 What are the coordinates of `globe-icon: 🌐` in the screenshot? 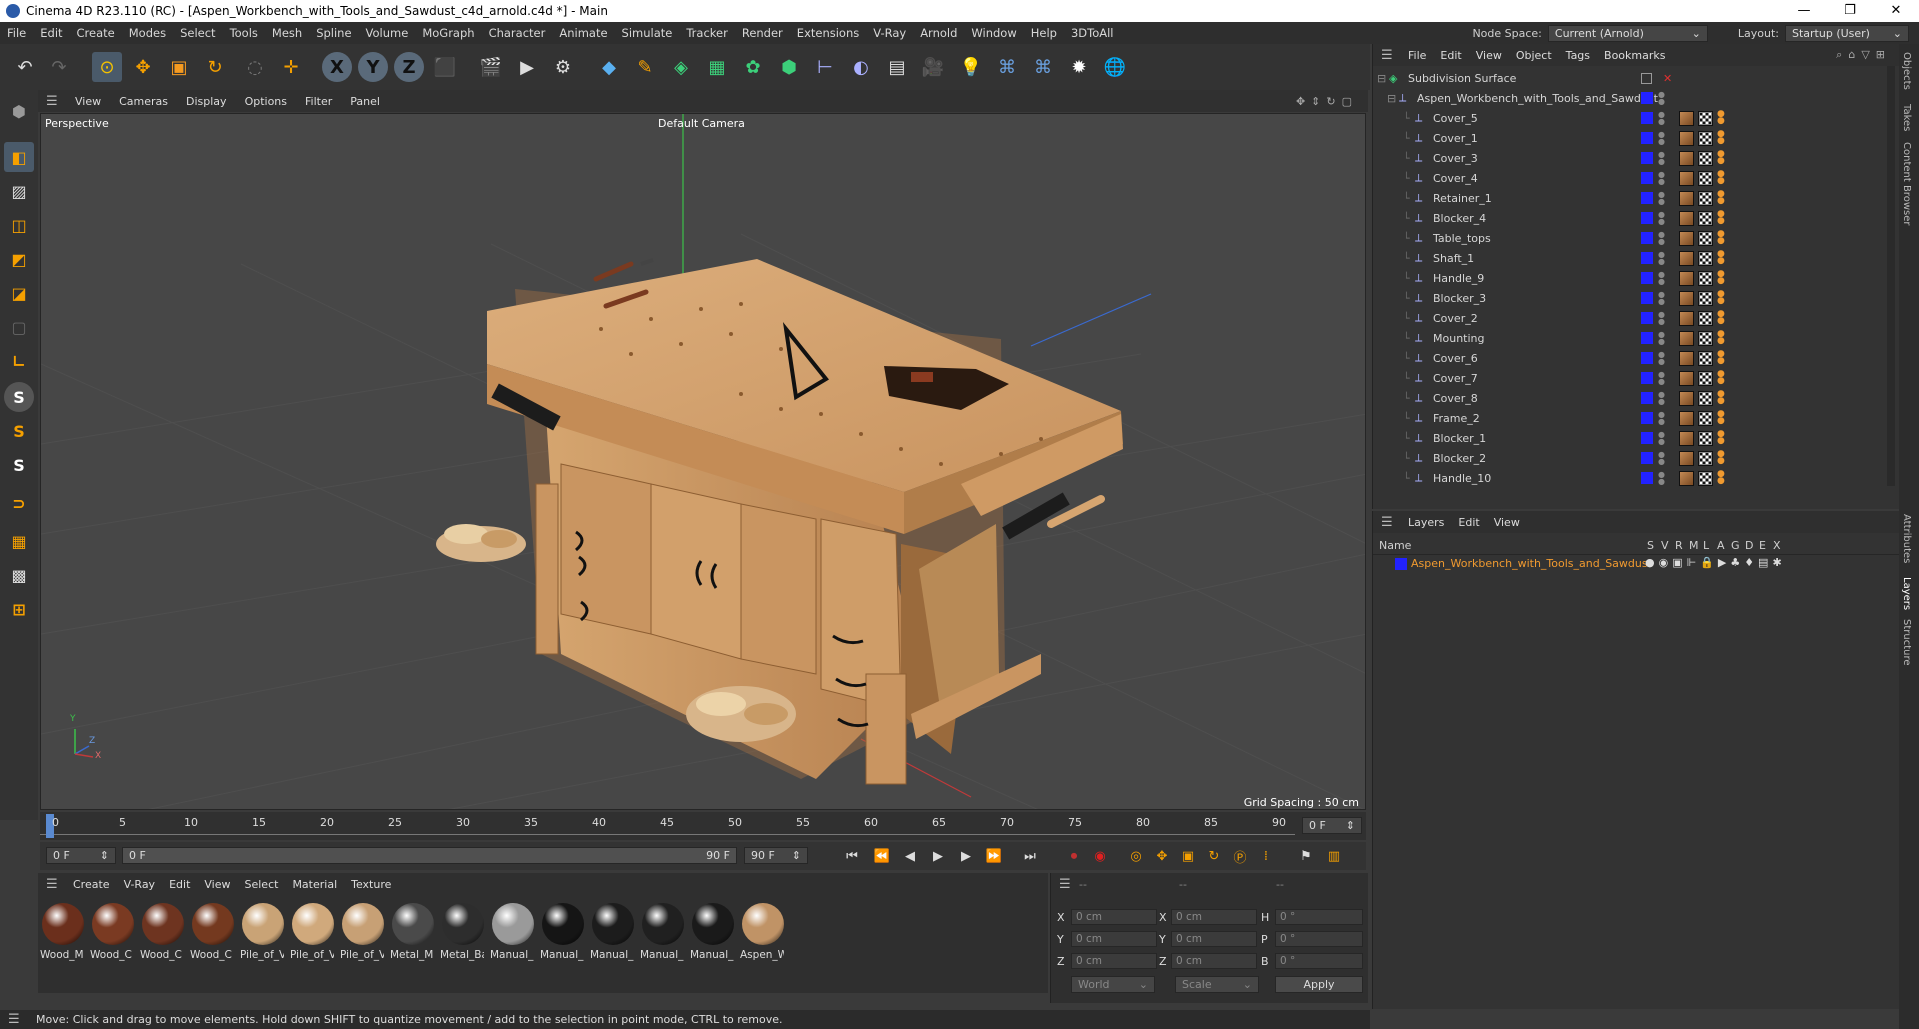 It's located at (1115, 67).